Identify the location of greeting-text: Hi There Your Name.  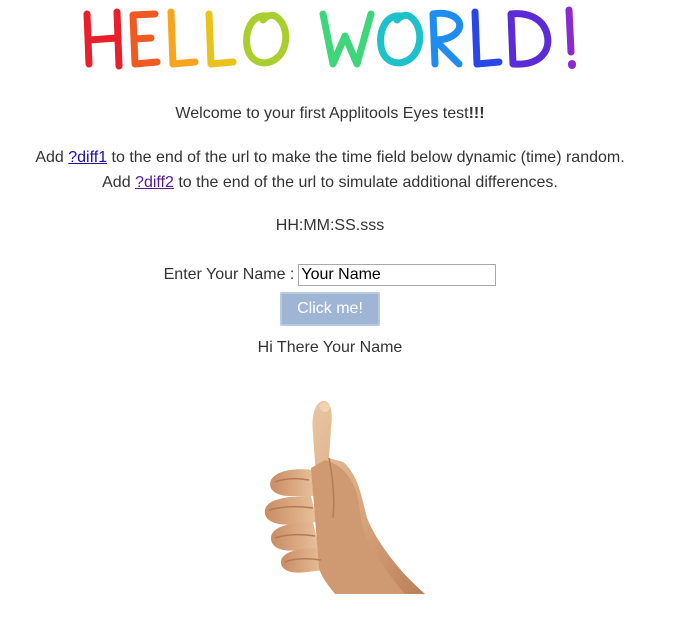
(330, 347).